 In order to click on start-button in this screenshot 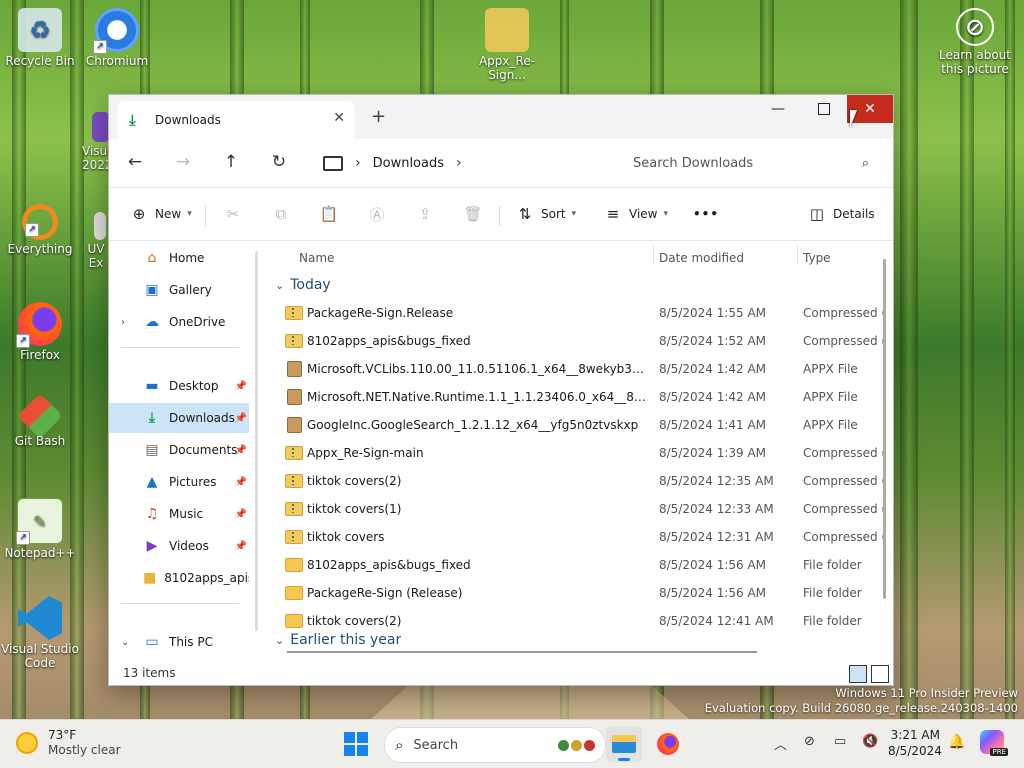, I will do `click(356, 744)`.